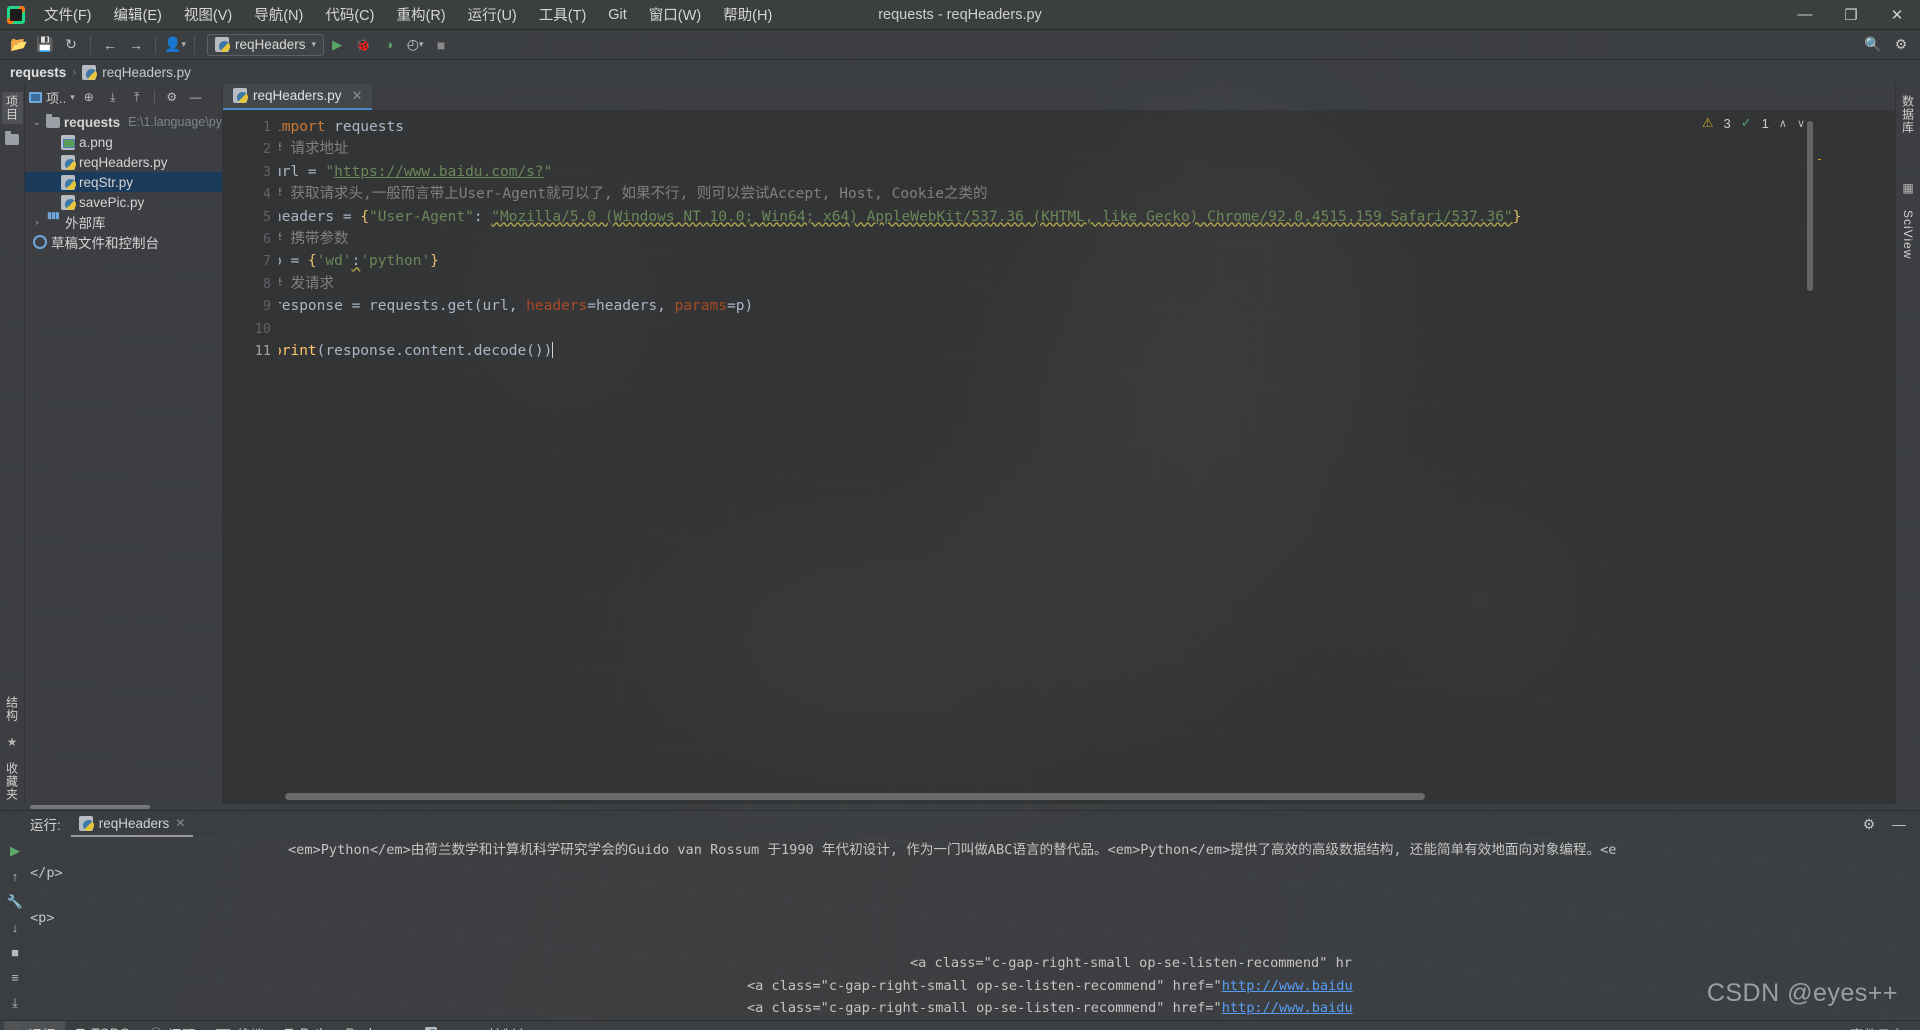  Describe the element at coordinates (492, 14) in the screenshot. I see `menu-run: 运行(U)` at that location.